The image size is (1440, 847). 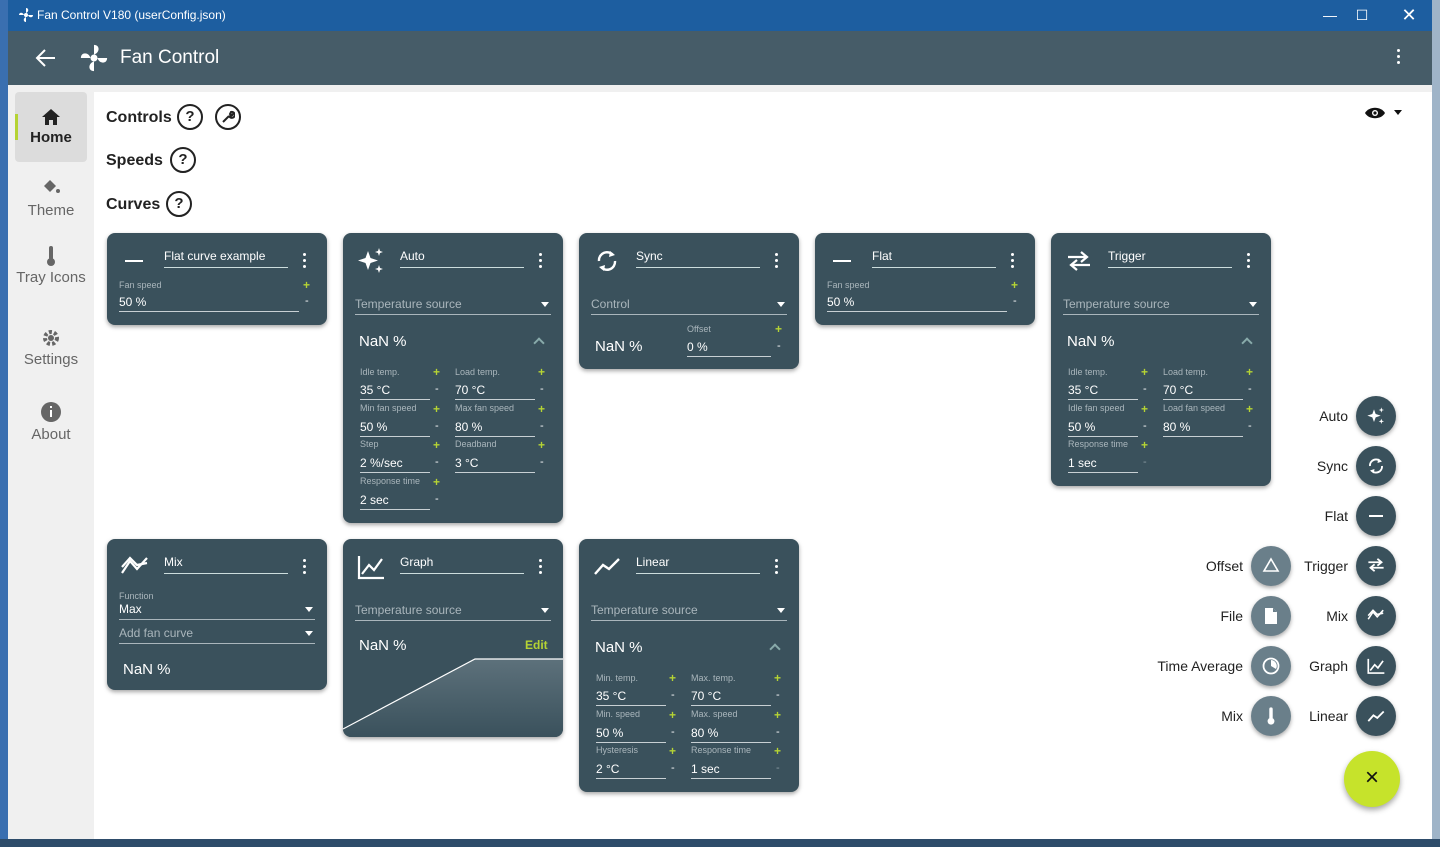 I want to click on nav-home: Home, so click(x=51, y=127).